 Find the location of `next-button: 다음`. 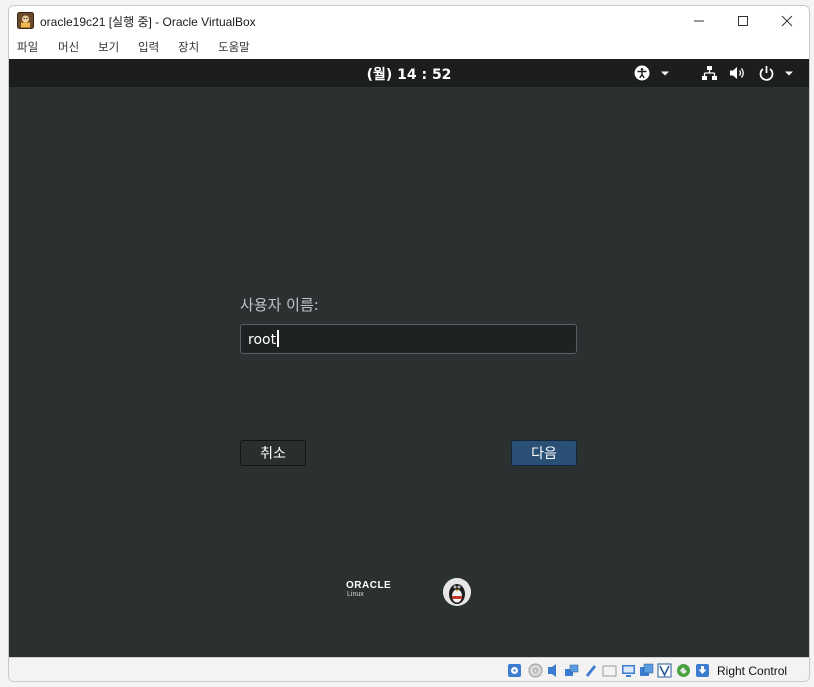

next-button: 다음 is located at coordinates (544, 453).